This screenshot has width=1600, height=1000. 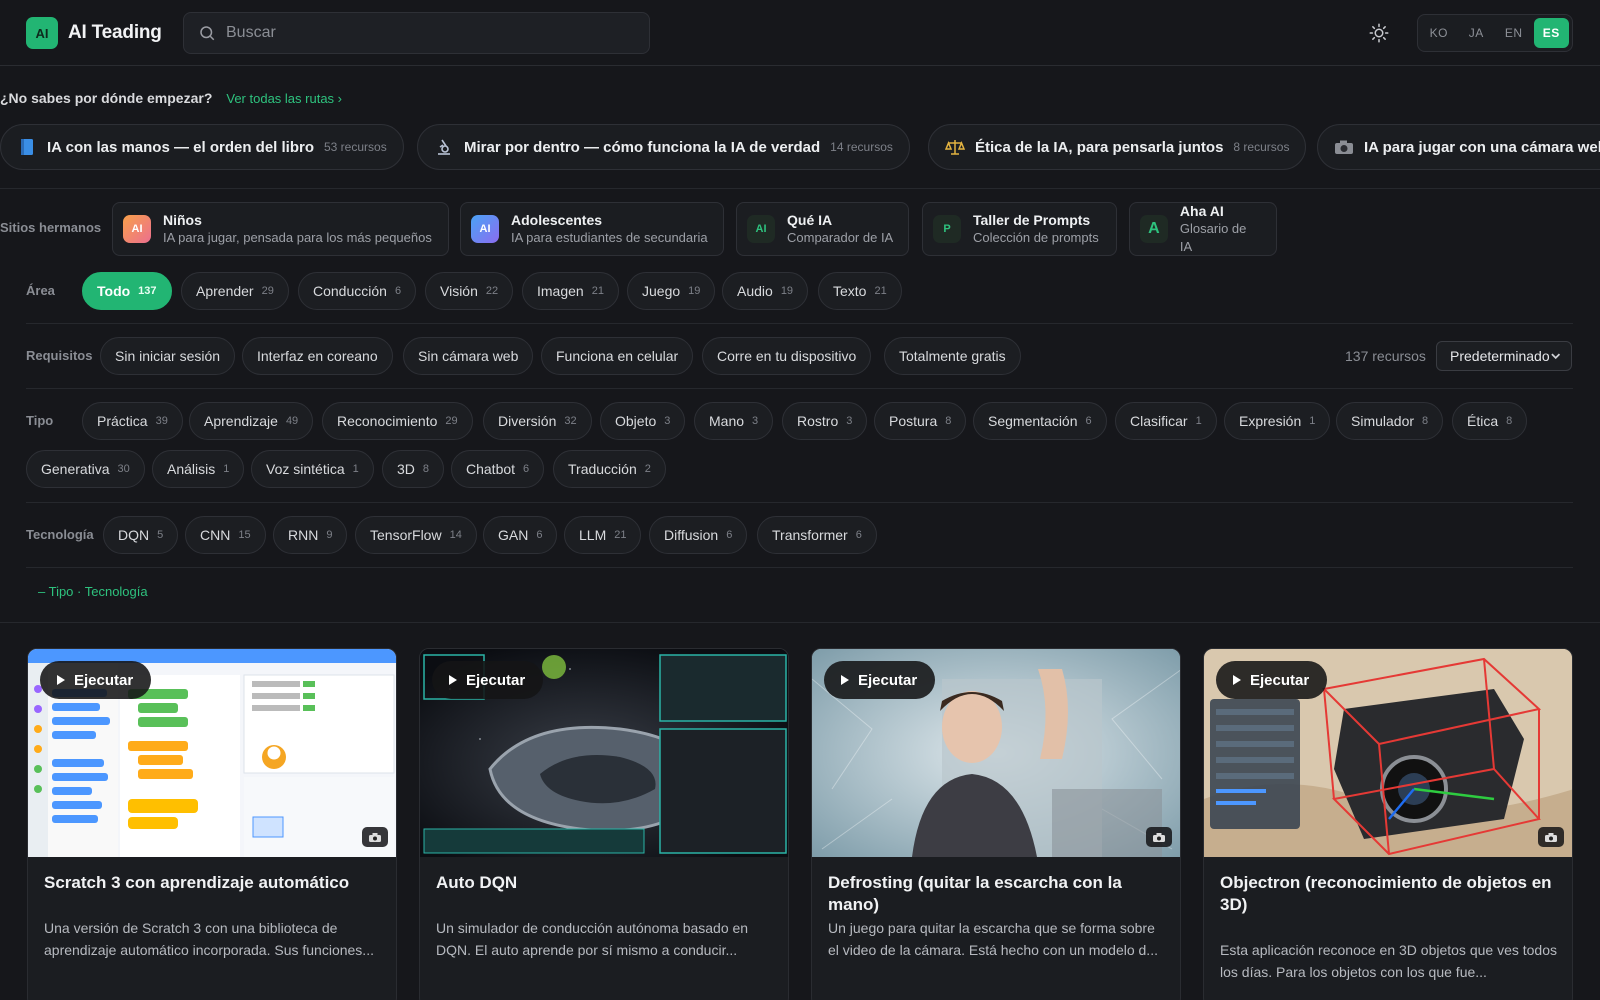 I want to click on tech-chip: RNN 9, so click(x=310, y=535).